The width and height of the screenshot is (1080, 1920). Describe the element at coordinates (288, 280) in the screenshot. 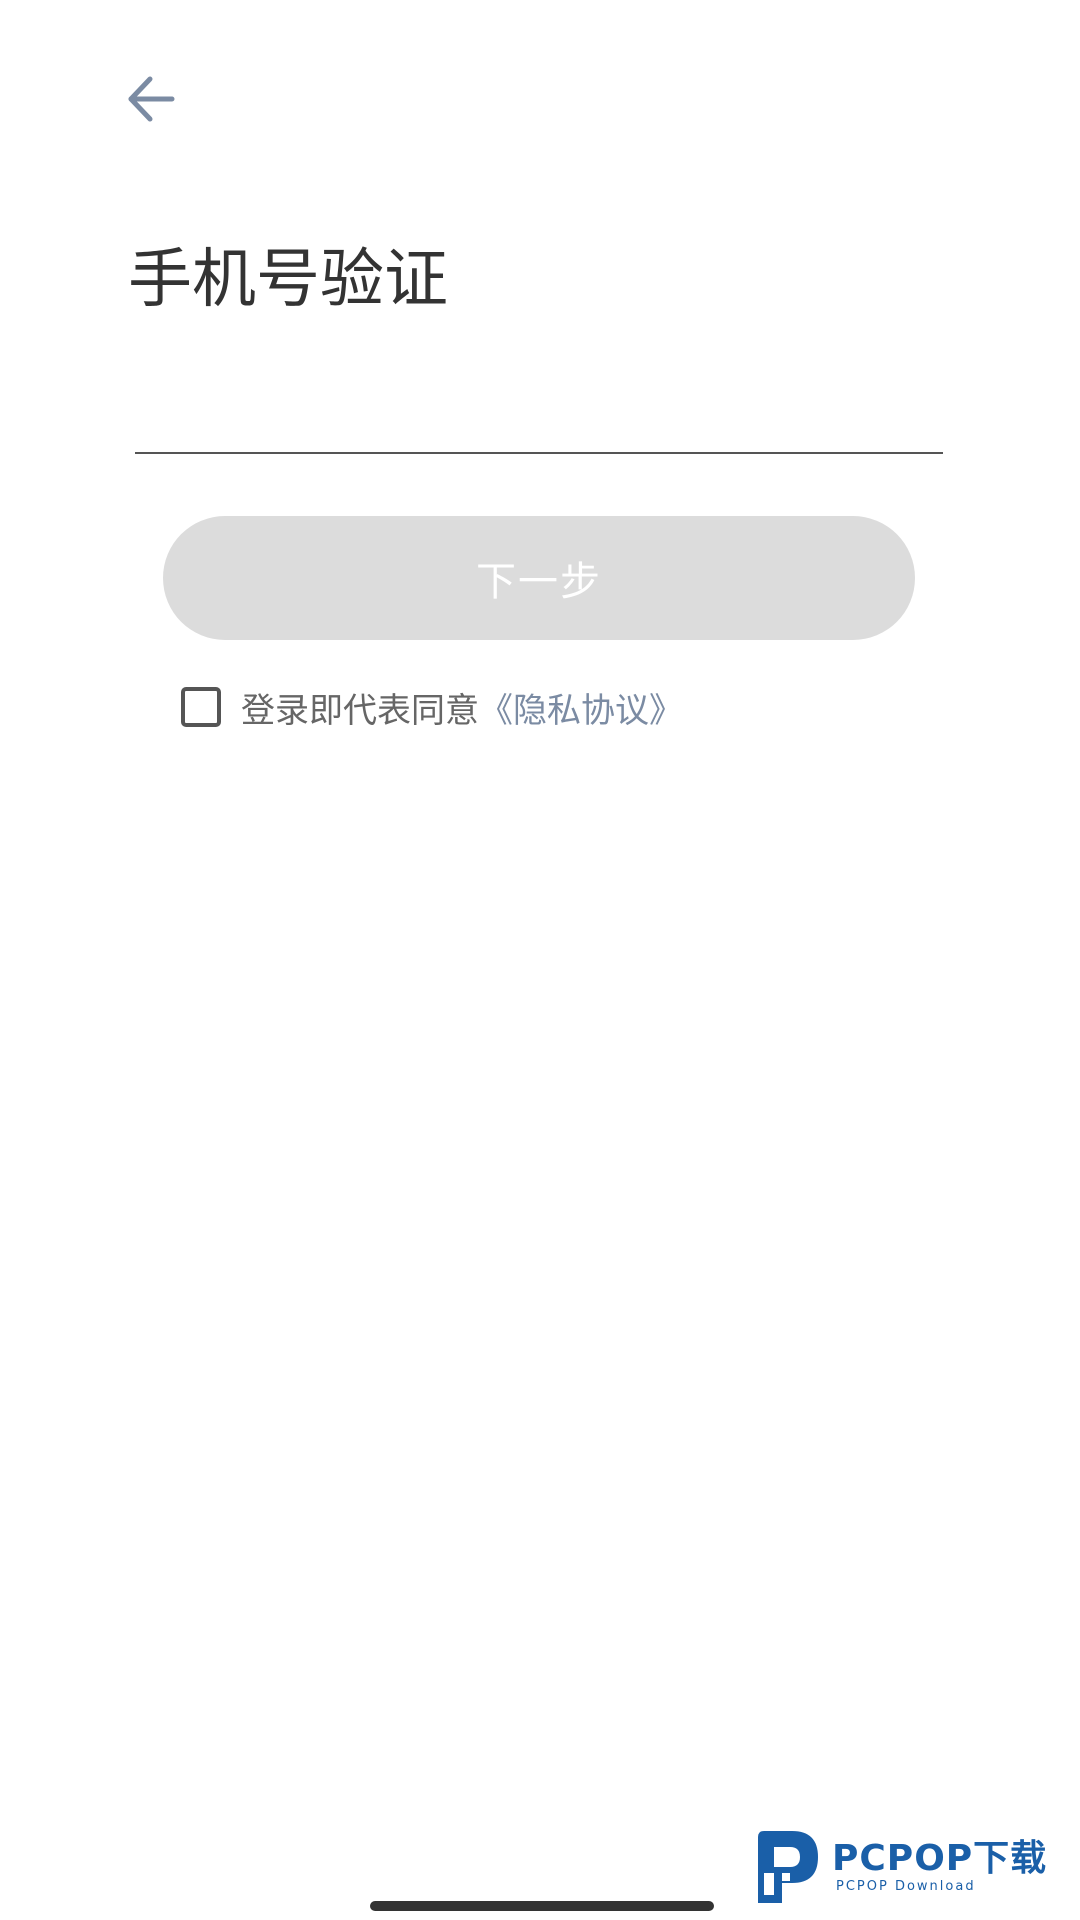

I see `page-title: 手机号验证` at that location.